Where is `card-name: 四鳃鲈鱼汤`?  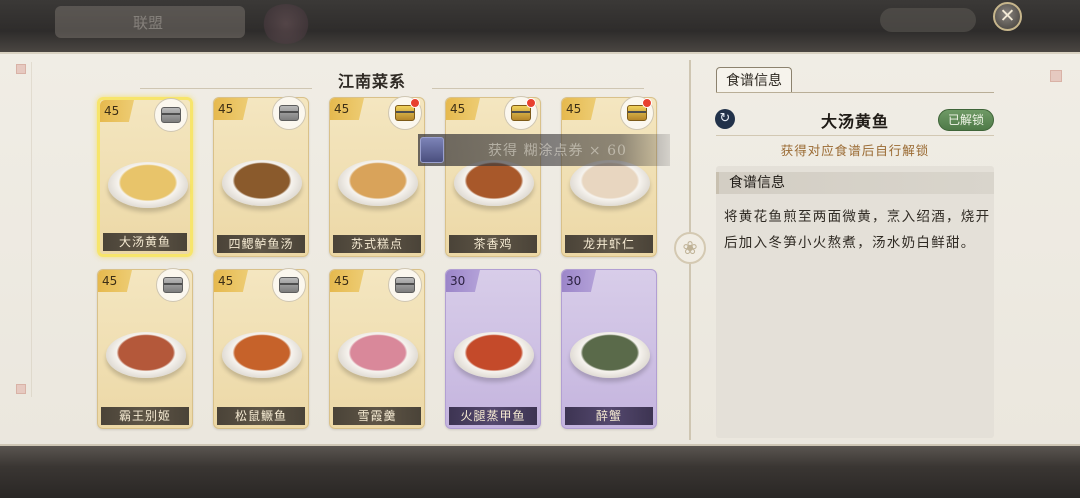 card-name: 四鳃鲈鱼汤 is located at coordinates (261, 244).